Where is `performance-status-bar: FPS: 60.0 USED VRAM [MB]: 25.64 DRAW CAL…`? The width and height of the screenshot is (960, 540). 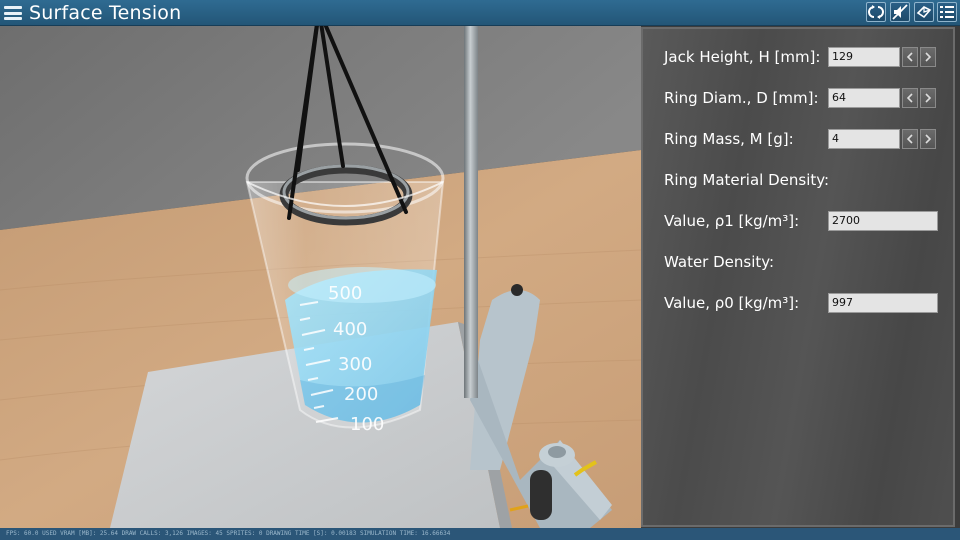 performance-status-bar: FPS: 60.0 USED VRAM [MB]: 25.64 DRAW CAL… is located at coordinates (480, 534).